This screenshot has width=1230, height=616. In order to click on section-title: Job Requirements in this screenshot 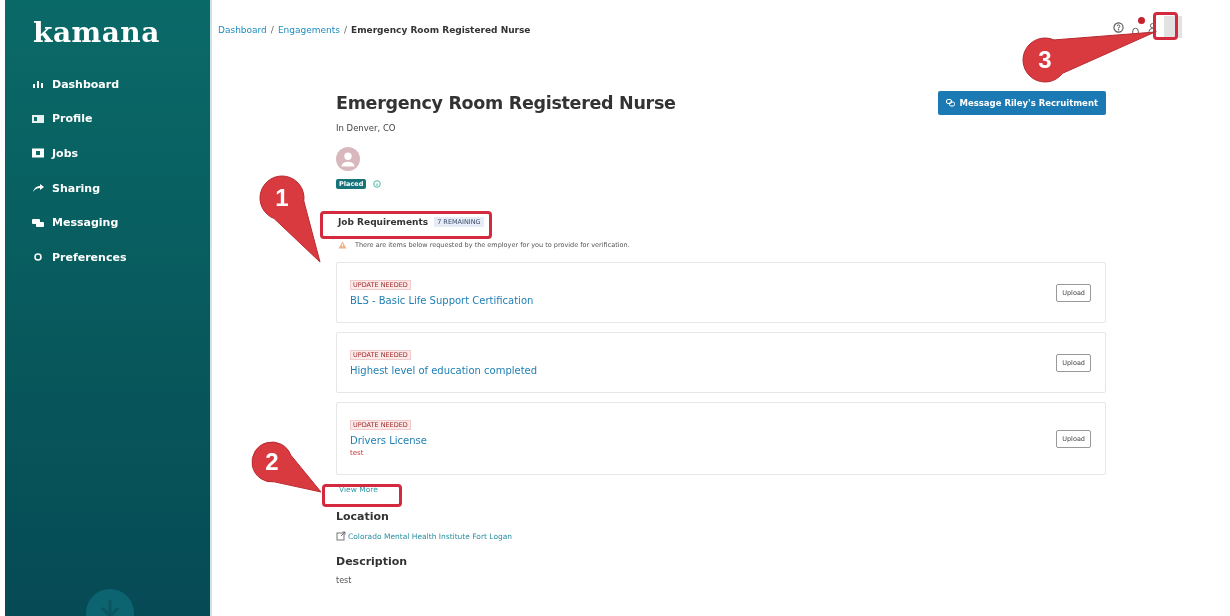, I will do `click(383, 222)`.